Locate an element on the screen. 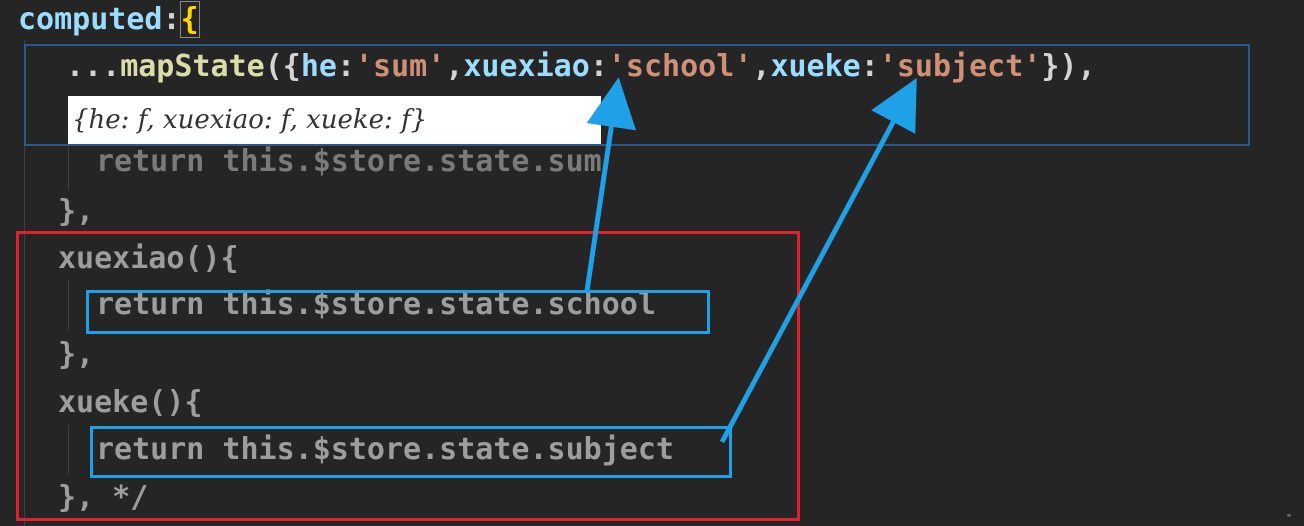 The image size is (1304, 526). indent-guide is located at coordinates (68, 165).